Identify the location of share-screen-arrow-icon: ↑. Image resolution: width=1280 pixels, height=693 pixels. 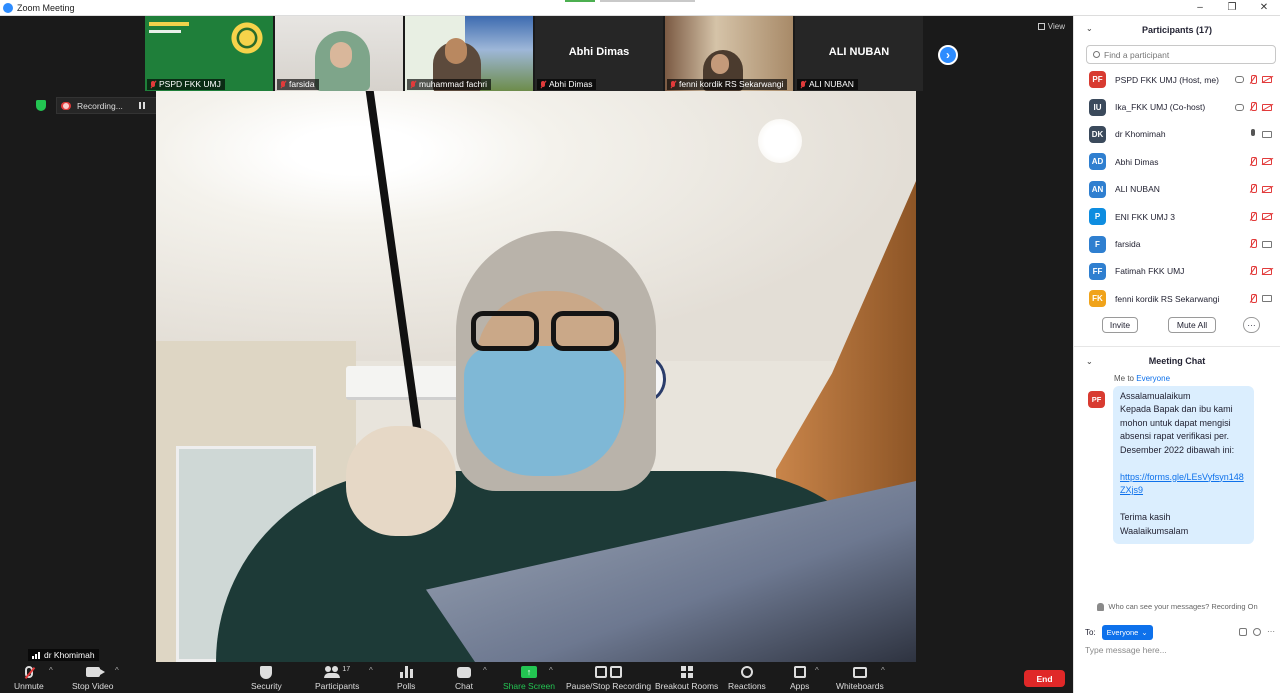
(528, 672).